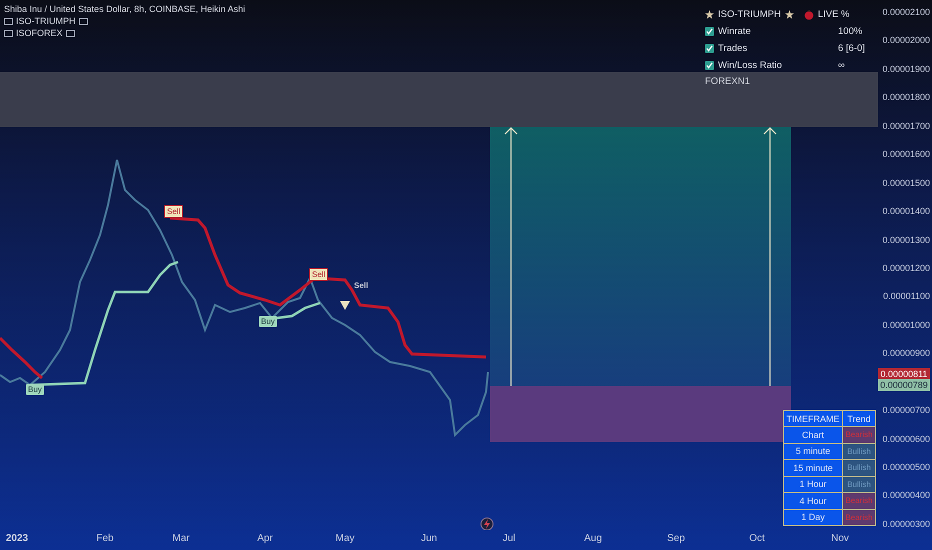  Describe the element at coordinates (813, 434) in the screenshot. I see `timeframe-cell: Chart` at that location.